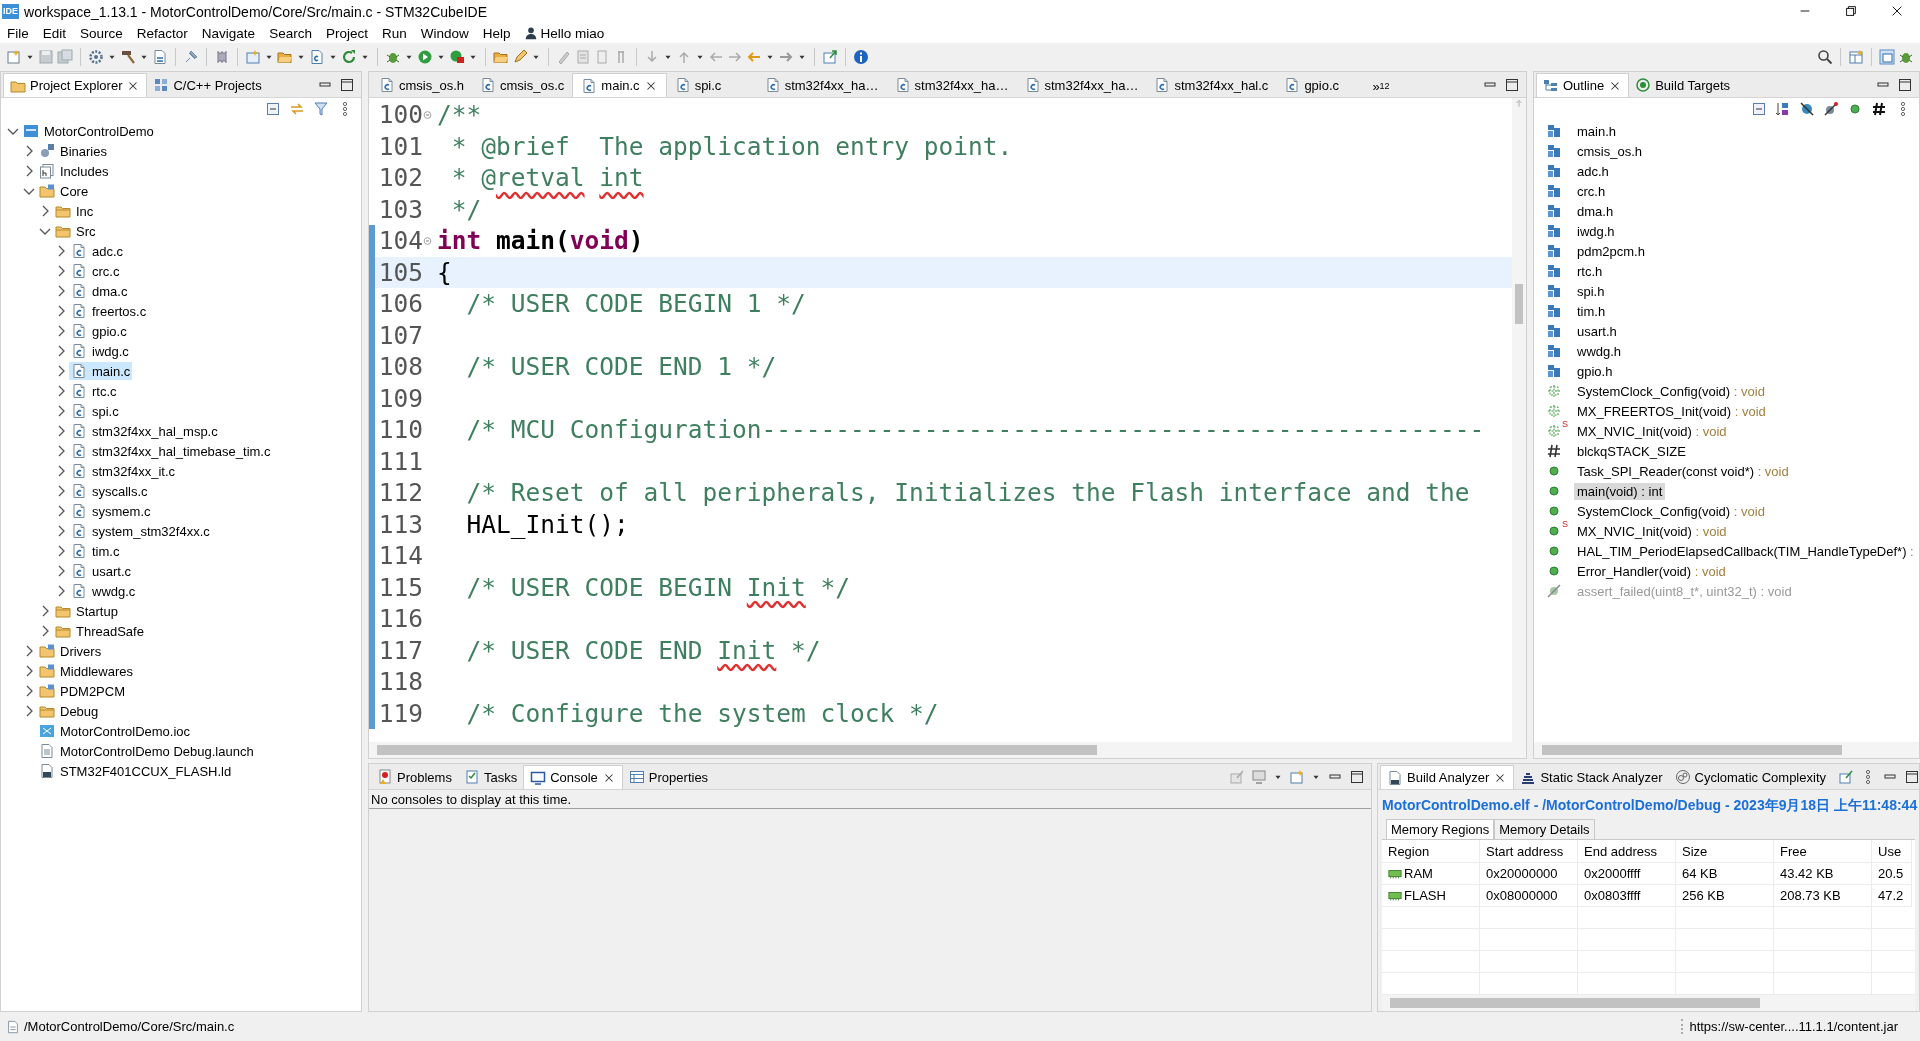 The height and width of the screenshot is (1041, 1920). Describe the element at coordinates (619, 85) in the screenshot. I see `editor-tab: main.c` at that location.